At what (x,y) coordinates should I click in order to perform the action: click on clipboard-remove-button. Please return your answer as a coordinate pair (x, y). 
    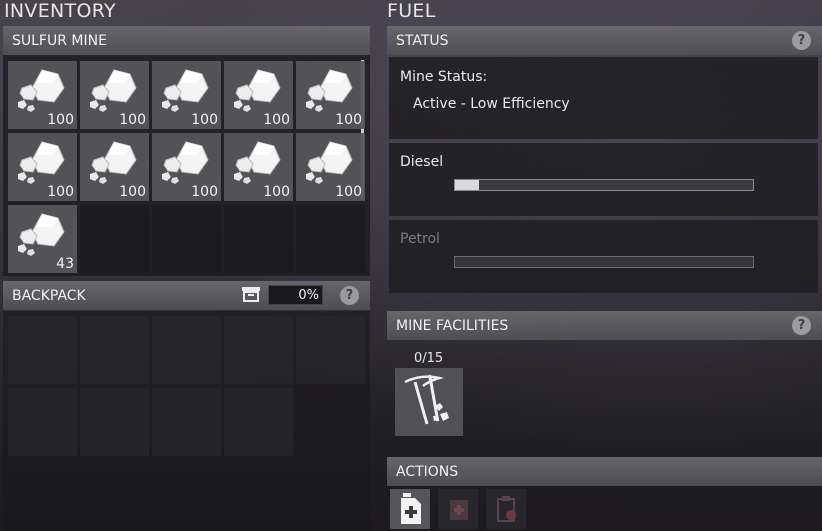
    Looking at the image, I should click on (506, 509).